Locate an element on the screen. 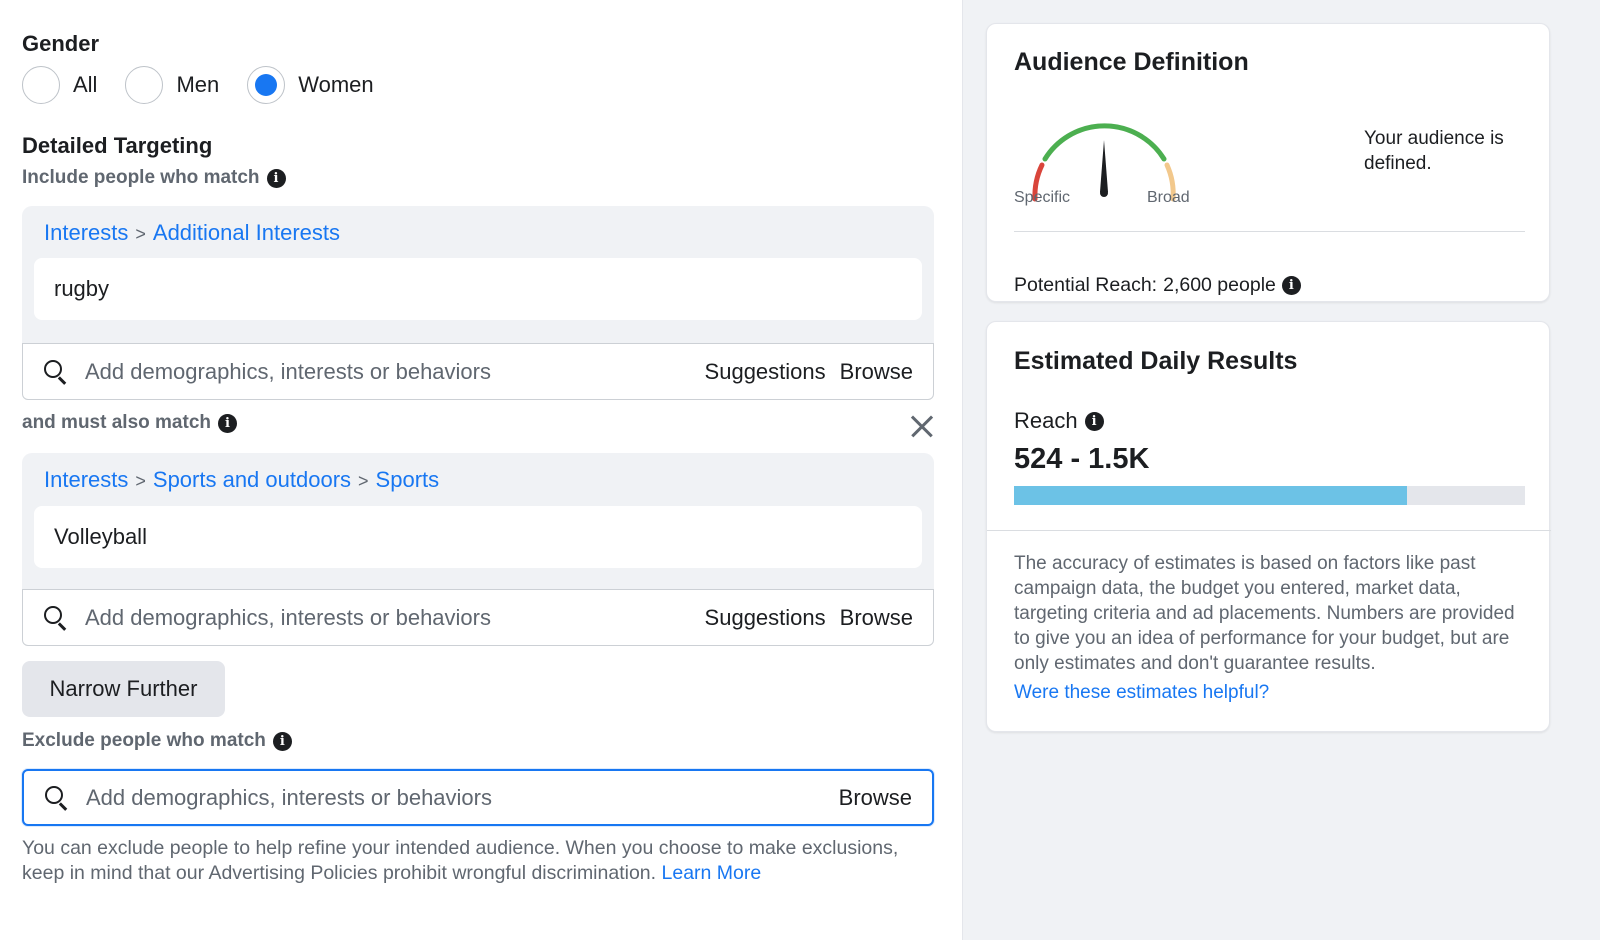  include-label-text: Include people who match is located at coordinates (141, 177).